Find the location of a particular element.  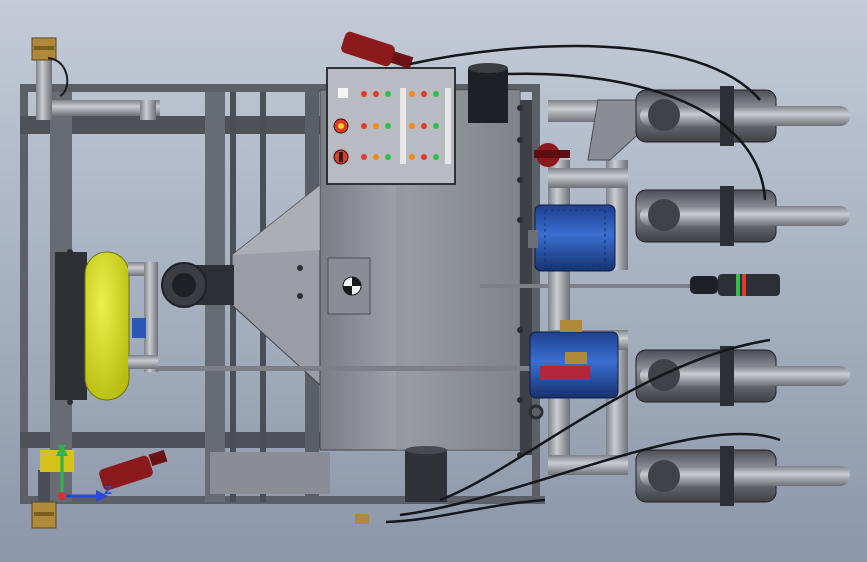

dipstick-handle is located at coordinates (735, 285).